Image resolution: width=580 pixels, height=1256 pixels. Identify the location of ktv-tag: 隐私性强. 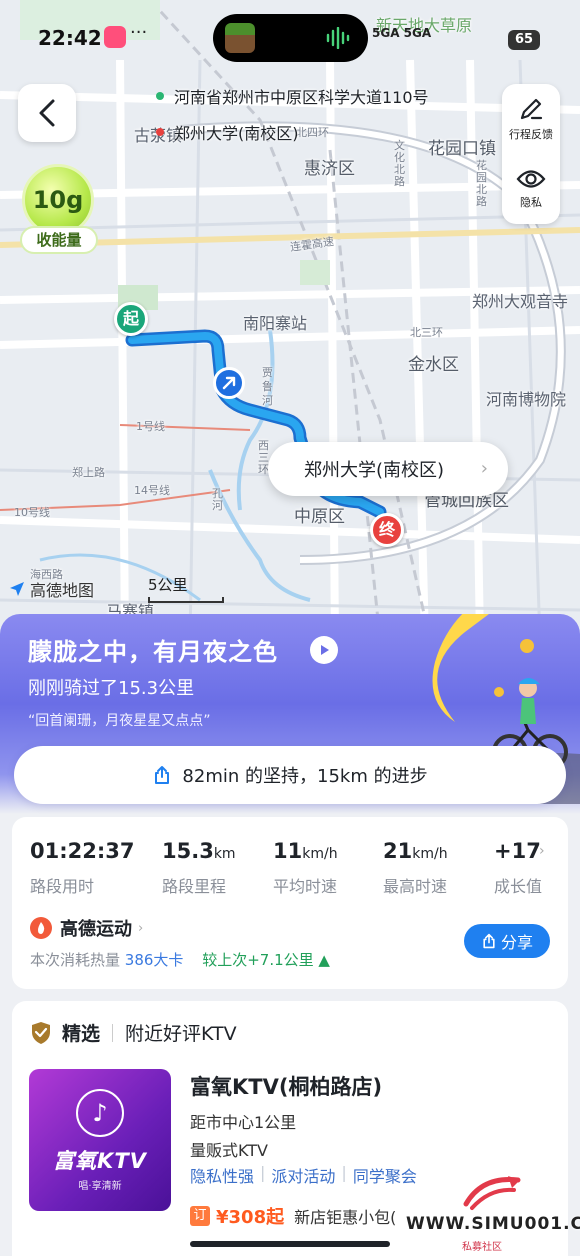
(222, 1176).